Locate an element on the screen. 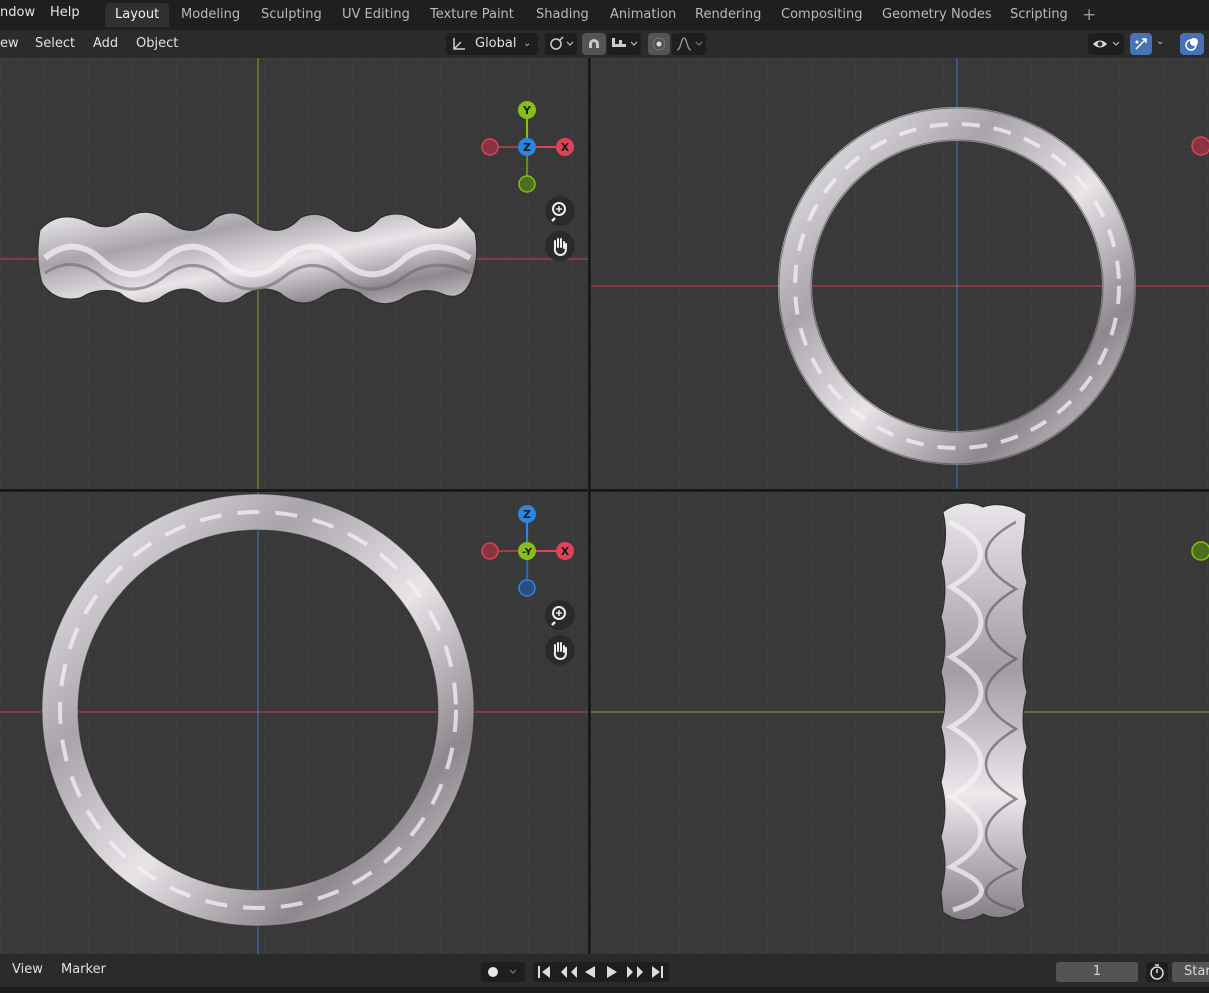 This screenshot has width=1209, height=993. gizmo-y-label: Y is located at coordinates (527, 110).